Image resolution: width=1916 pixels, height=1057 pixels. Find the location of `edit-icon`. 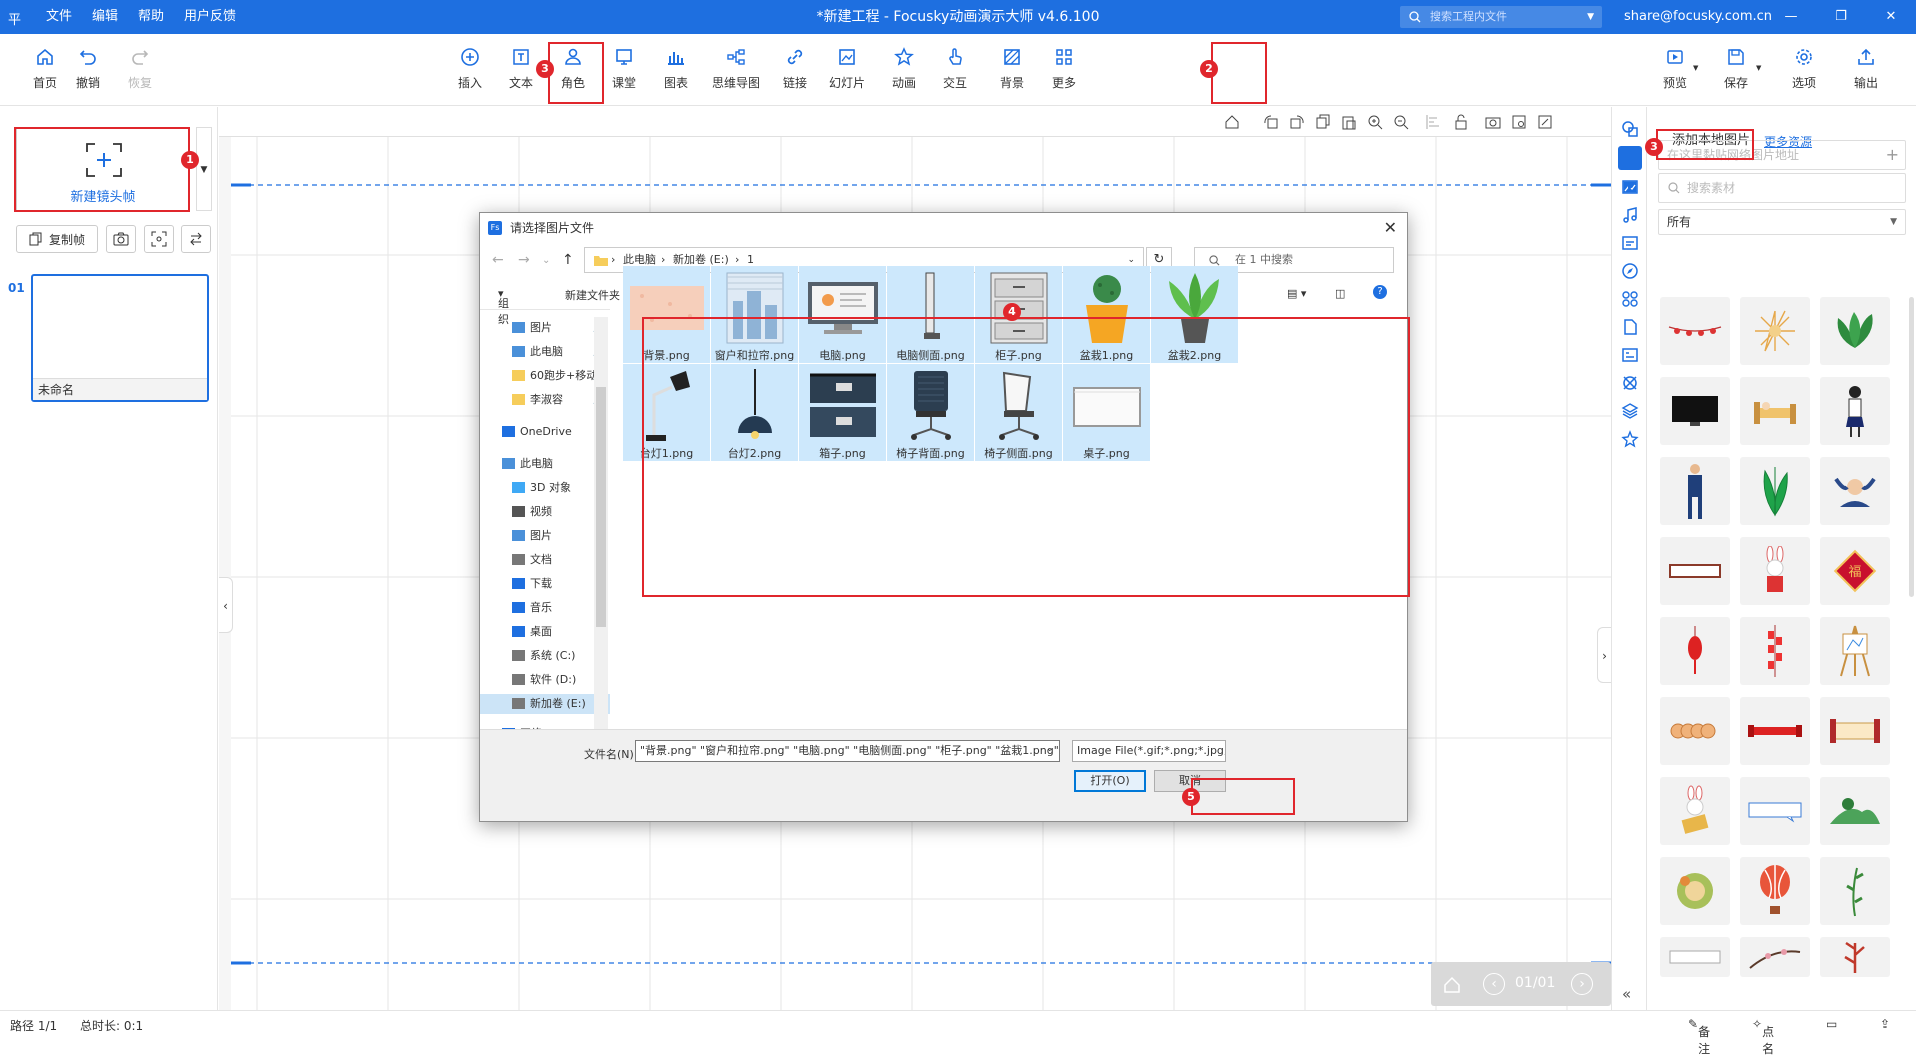

edit-icon is located at coordinates (1545, 122).